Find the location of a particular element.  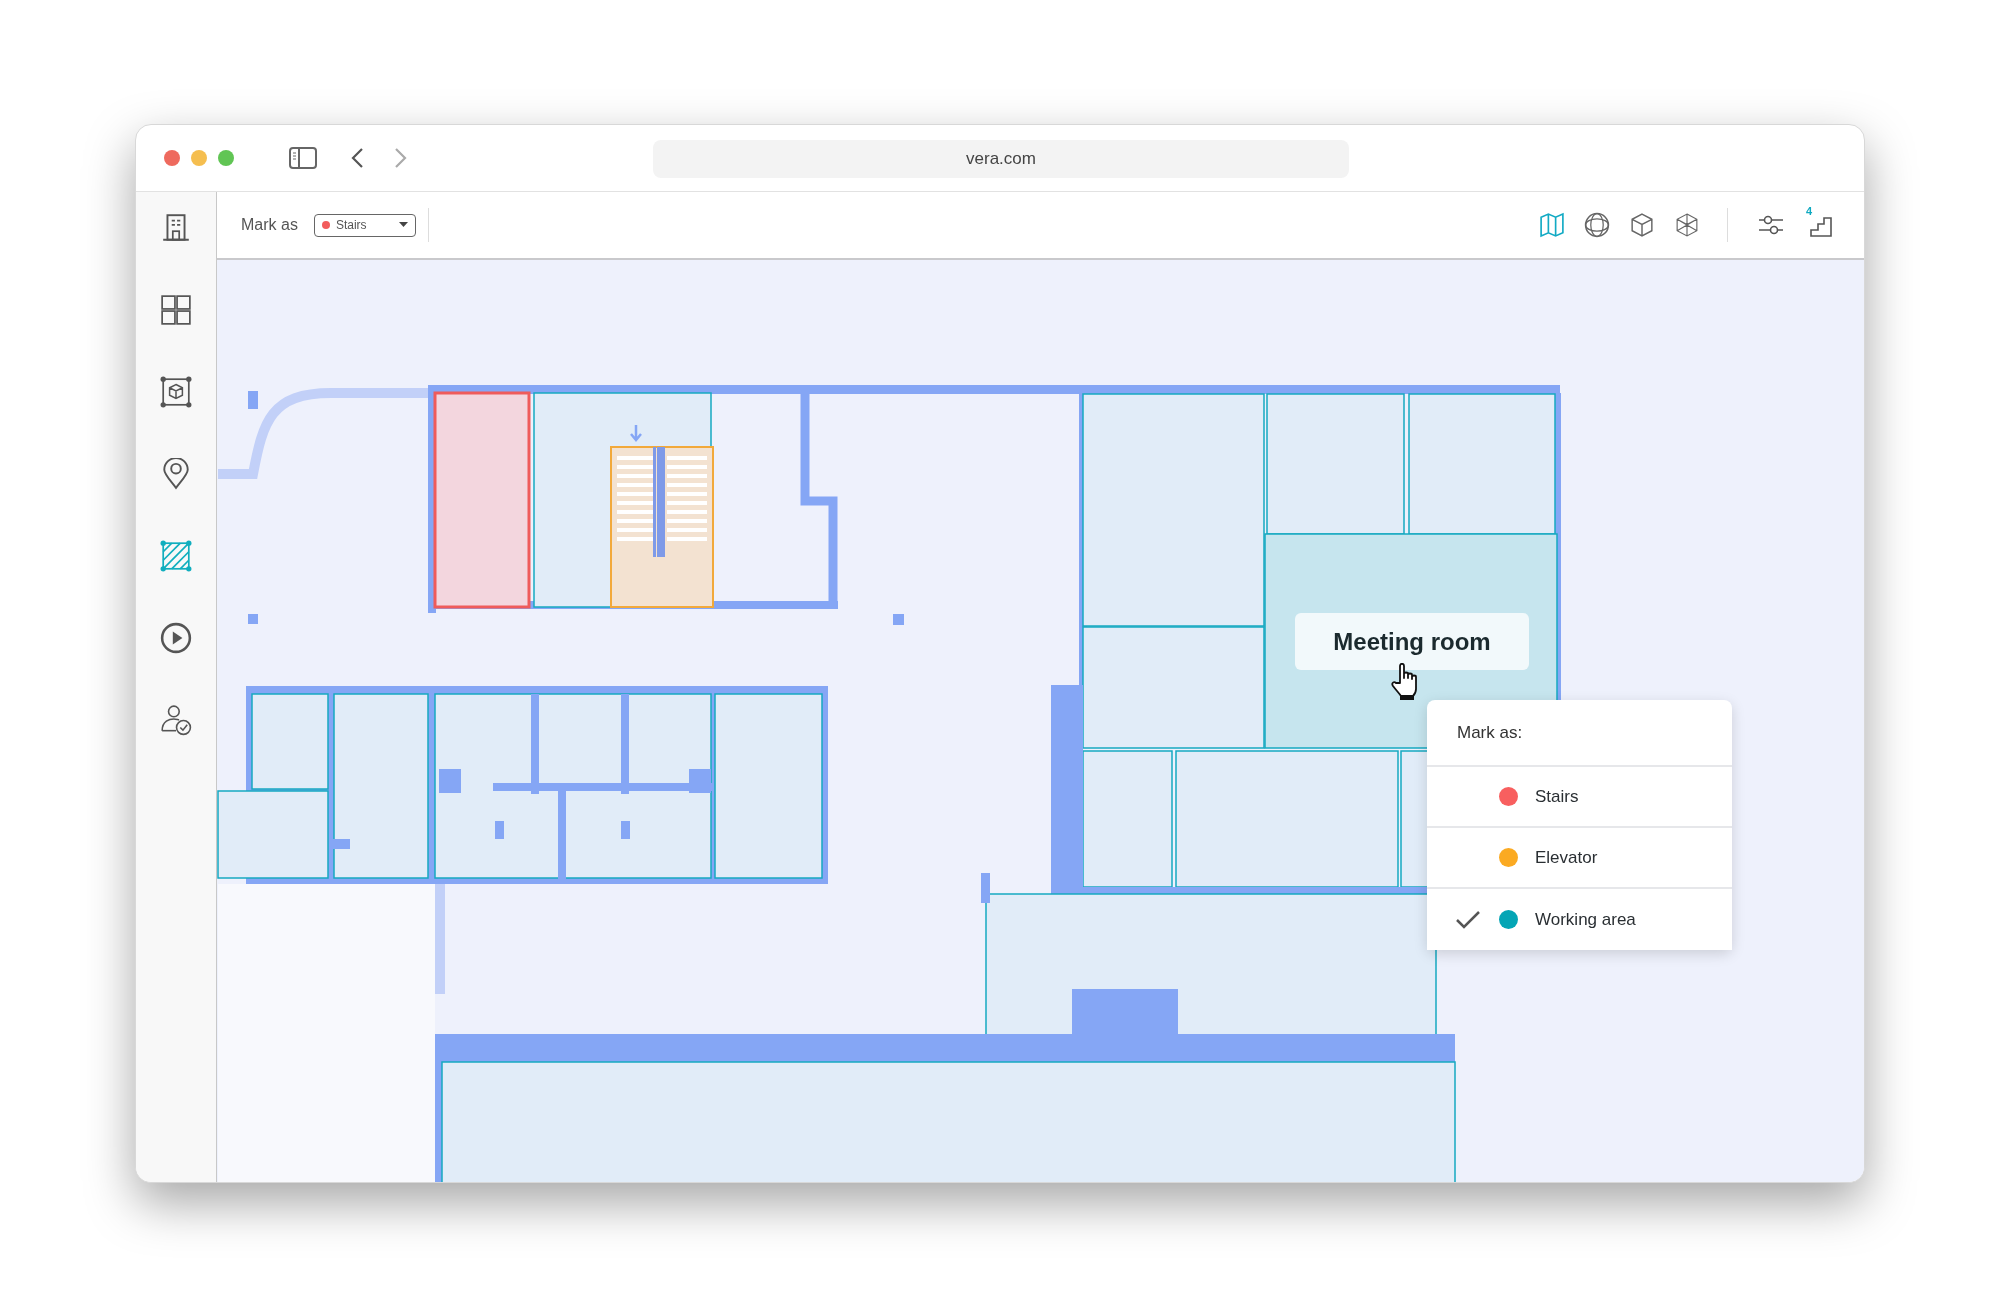

wireframe-cube-icon is located at coordinates (1687, 225).